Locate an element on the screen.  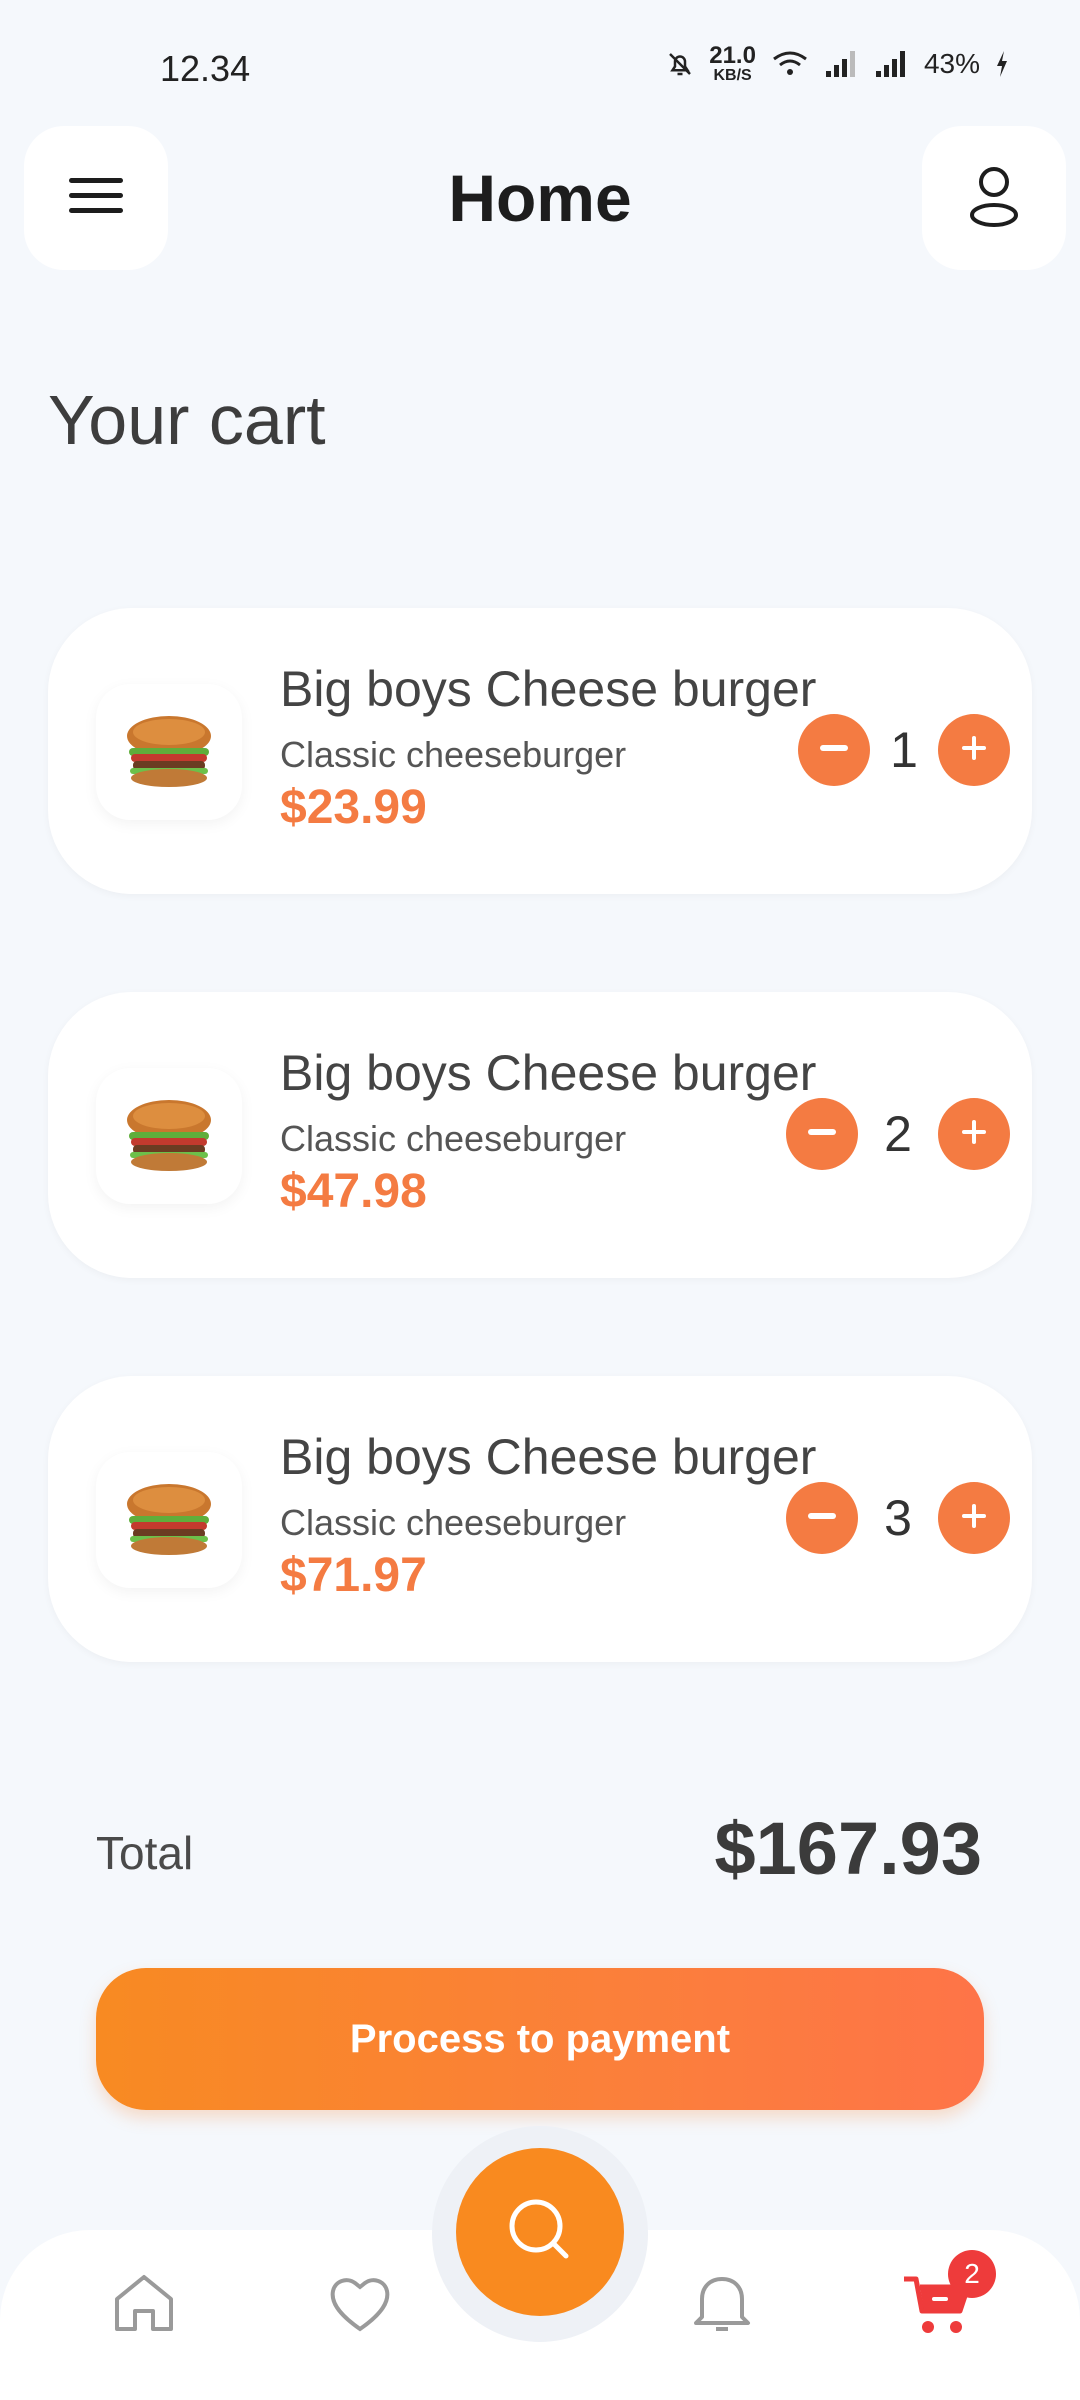
cart-title: Your cart is located at coordinates (187, 420).